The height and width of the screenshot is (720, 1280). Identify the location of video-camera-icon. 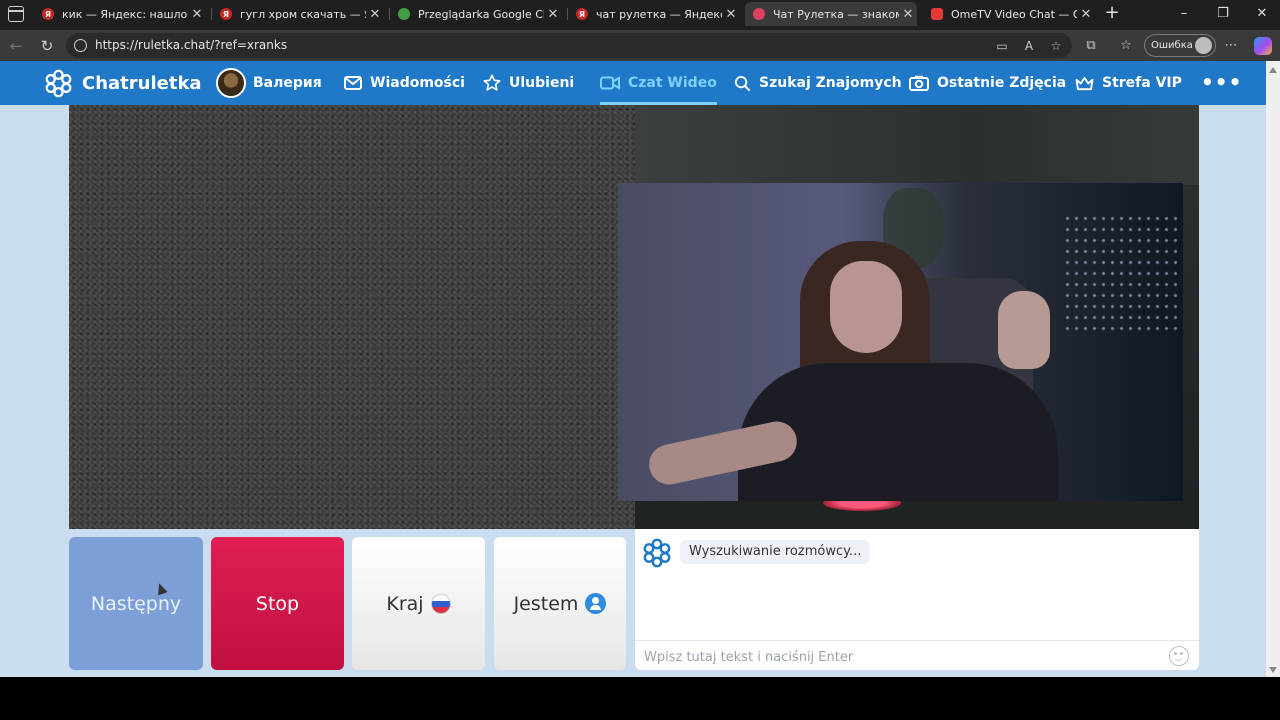
(610, 83).